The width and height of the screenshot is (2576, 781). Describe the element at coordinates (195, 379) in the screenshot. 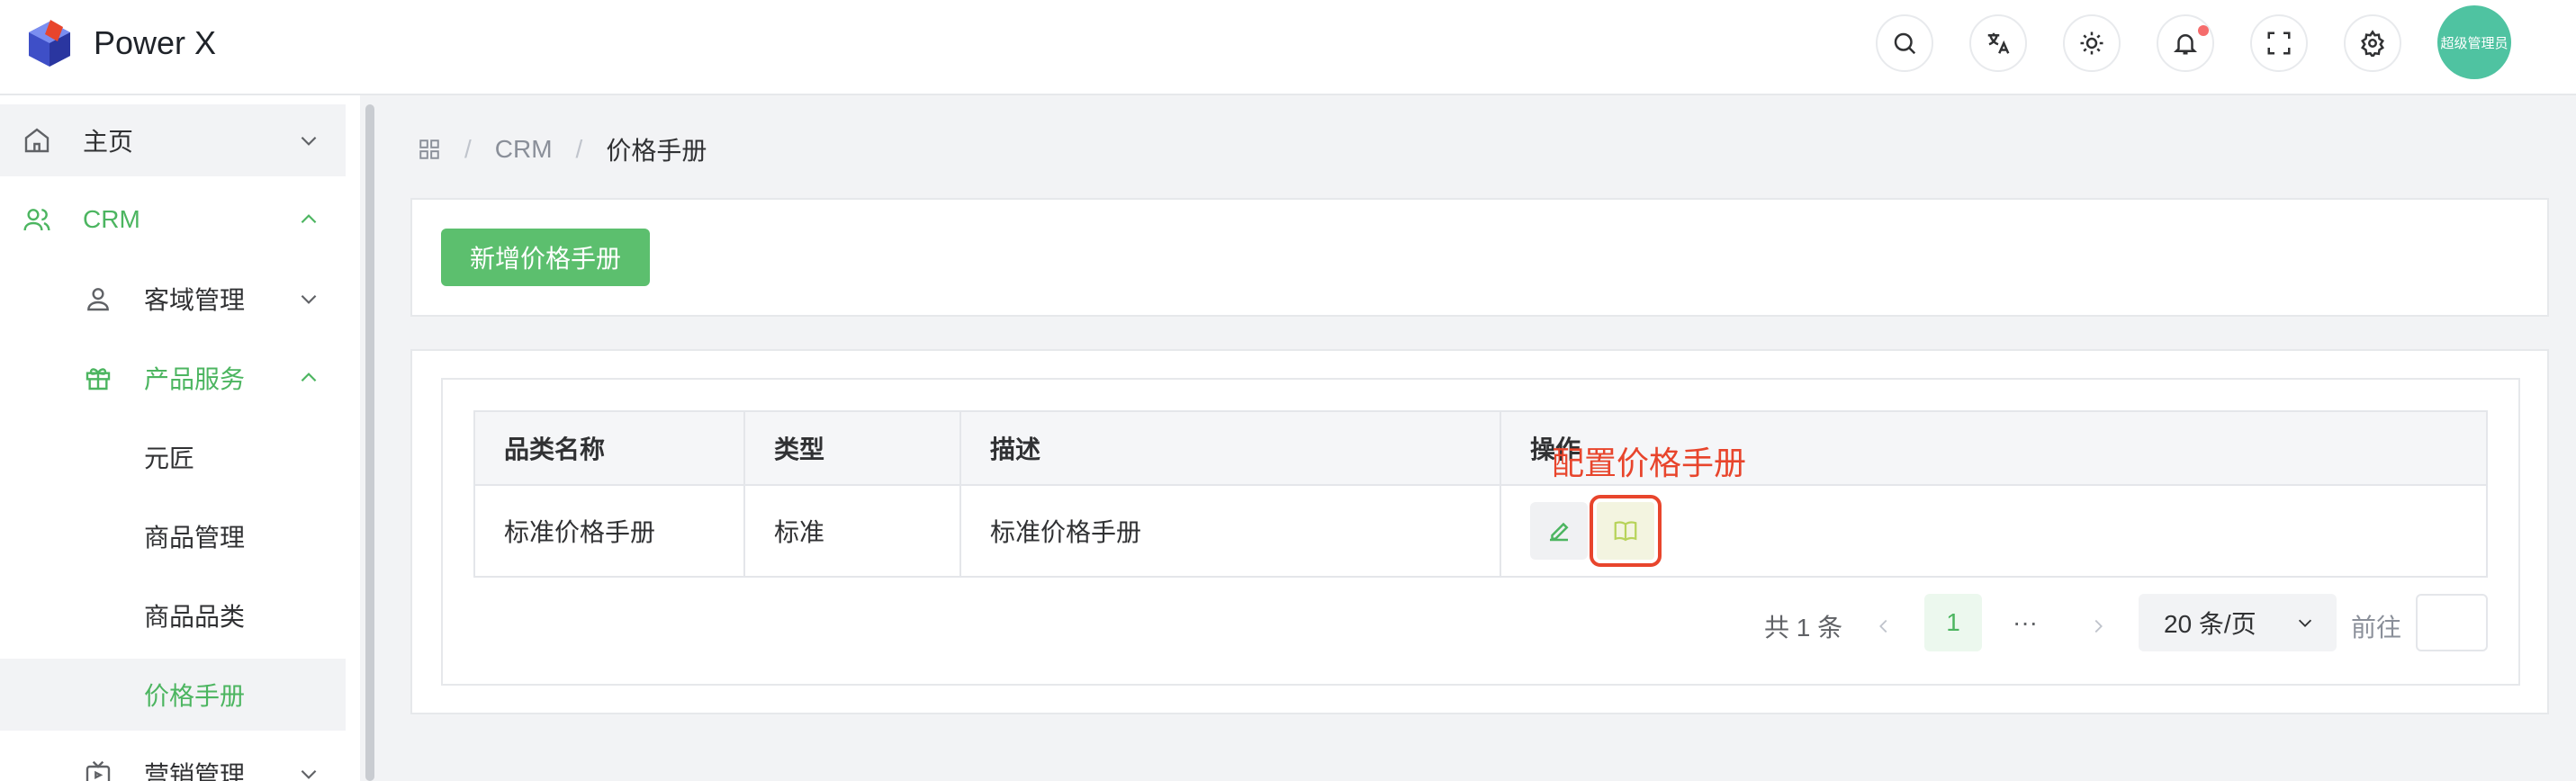

I see `sidebar-item-label: 产品服务` at that location.